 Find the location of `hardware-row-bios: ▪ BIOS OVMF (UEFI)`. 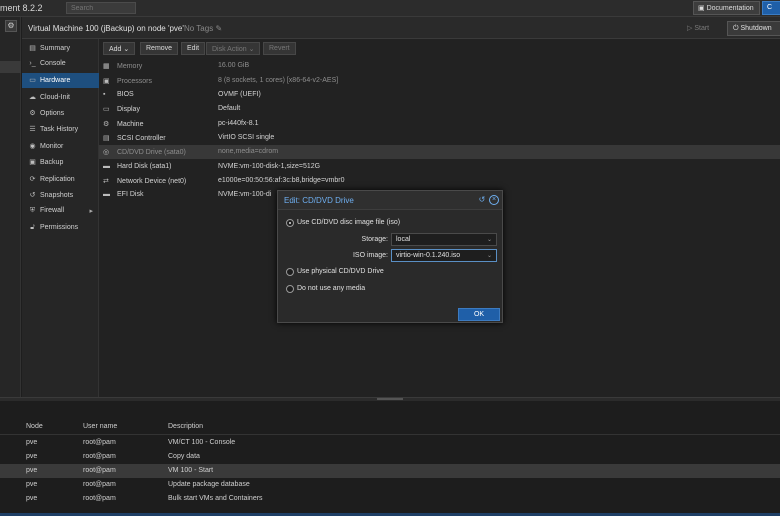

hardware-row-bios: ▪ BIOS OVMF (UEFI) is located at coordinates (439, 95).